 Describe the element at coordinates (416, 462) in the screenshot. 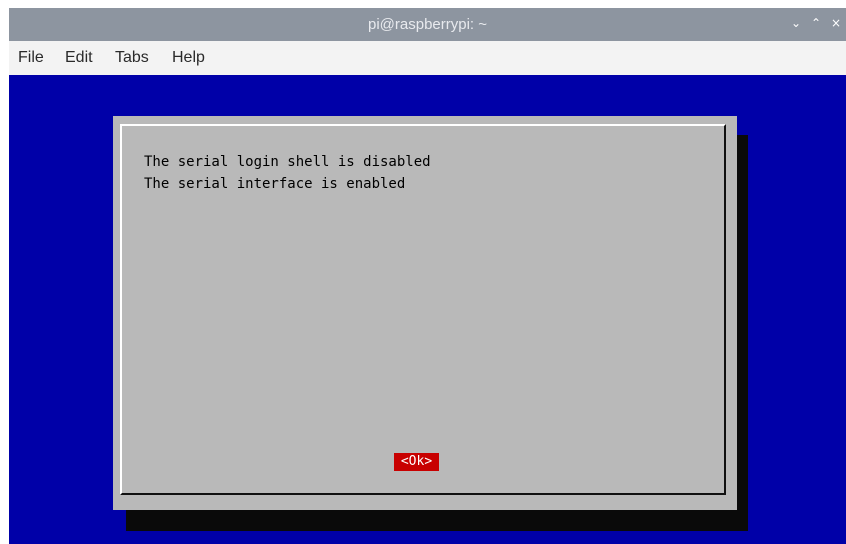

I see `ok-button: <Ok>` at that location.